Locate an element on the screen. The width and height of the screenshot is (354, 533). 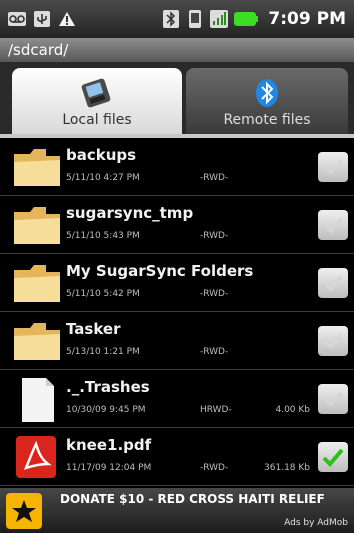
usb-icon is located at coordinates (42, 19).